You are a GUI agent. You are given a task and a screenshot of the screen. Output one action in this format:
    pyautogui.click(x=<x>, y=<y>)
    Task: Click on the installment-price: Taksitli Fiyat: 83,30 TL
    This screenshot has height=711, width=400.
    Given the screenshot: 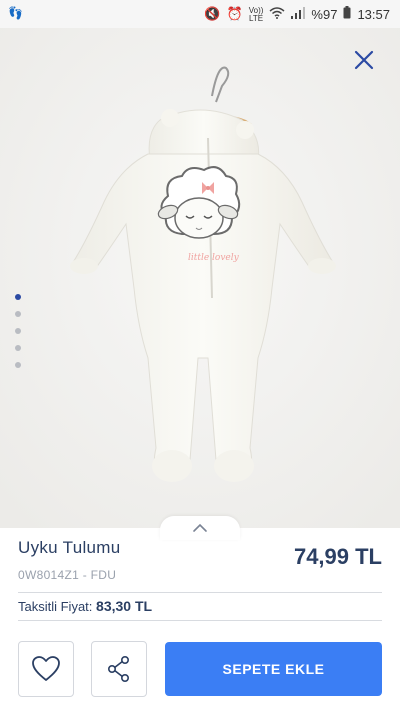 What is the action you would take?
    pyautogui.click(x=85, y=606)
    